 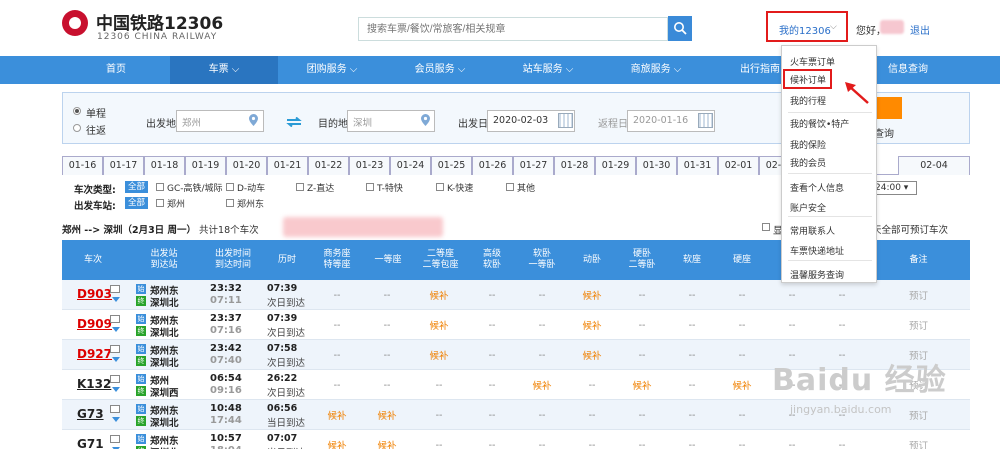 I want to click on date-tab: 01-16, so click(x=82, y=165).